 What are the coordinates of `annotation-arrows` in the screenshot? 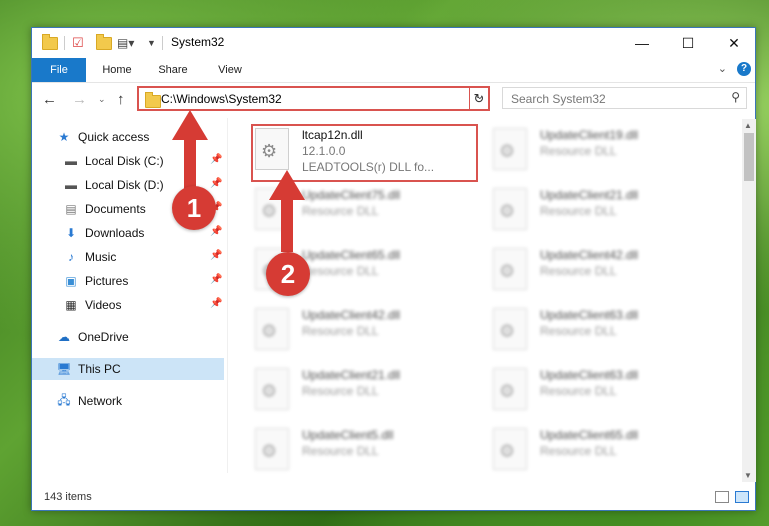 It's located at (238, 181).